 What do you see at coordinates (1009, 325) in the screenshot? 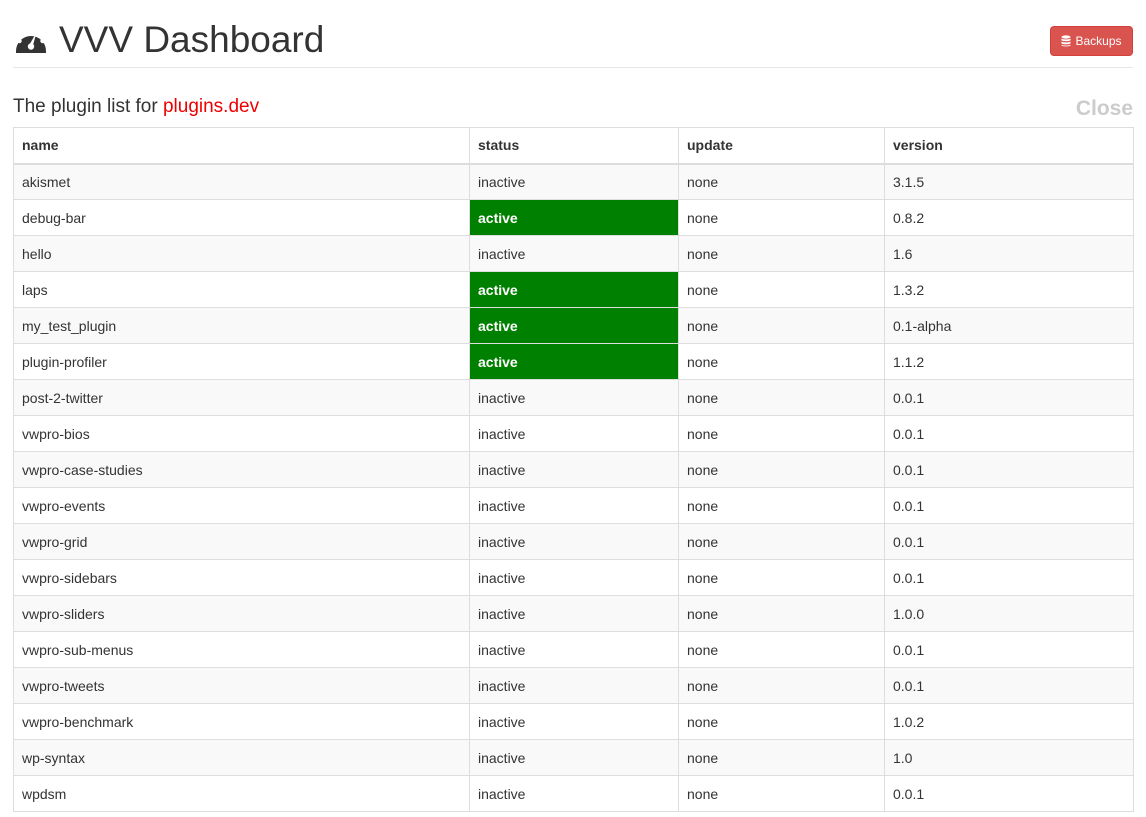
I see `cell-version: 0.1-alpha` at bounding box center [1009, 325].